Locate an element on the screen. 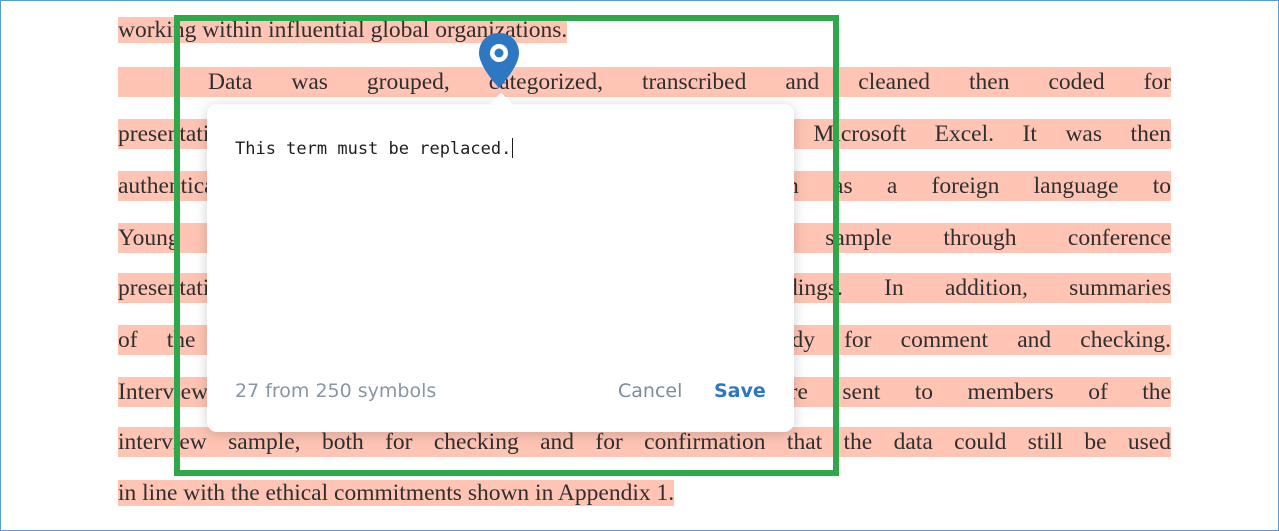 Image resolution: width=1279 pixels, height=531 pixels. save-button: Save is located at coordinates (740, 391).